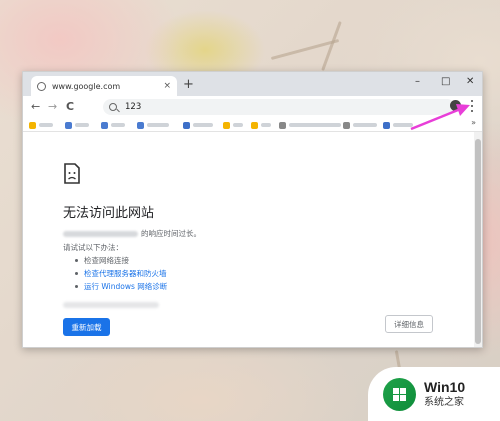  I want to click on bookmarks-more-icon: », so click(473, 122).